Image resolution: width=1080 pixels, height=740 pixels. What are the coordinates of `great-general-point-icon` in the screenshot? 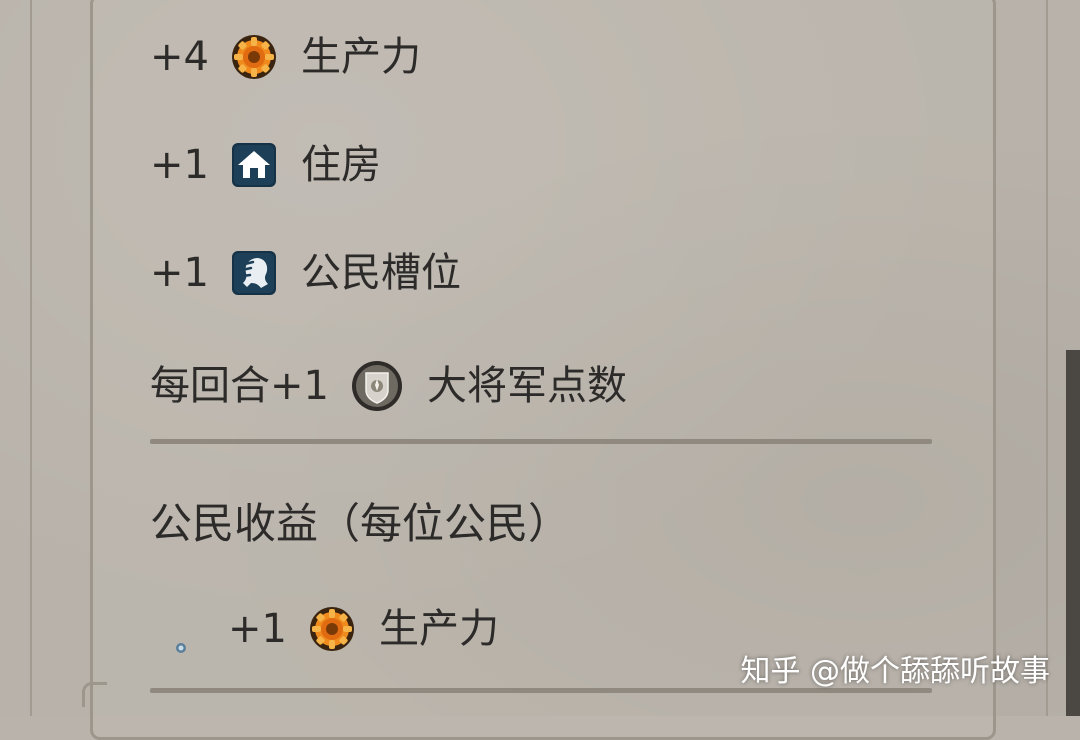 It's located at (377, 386).